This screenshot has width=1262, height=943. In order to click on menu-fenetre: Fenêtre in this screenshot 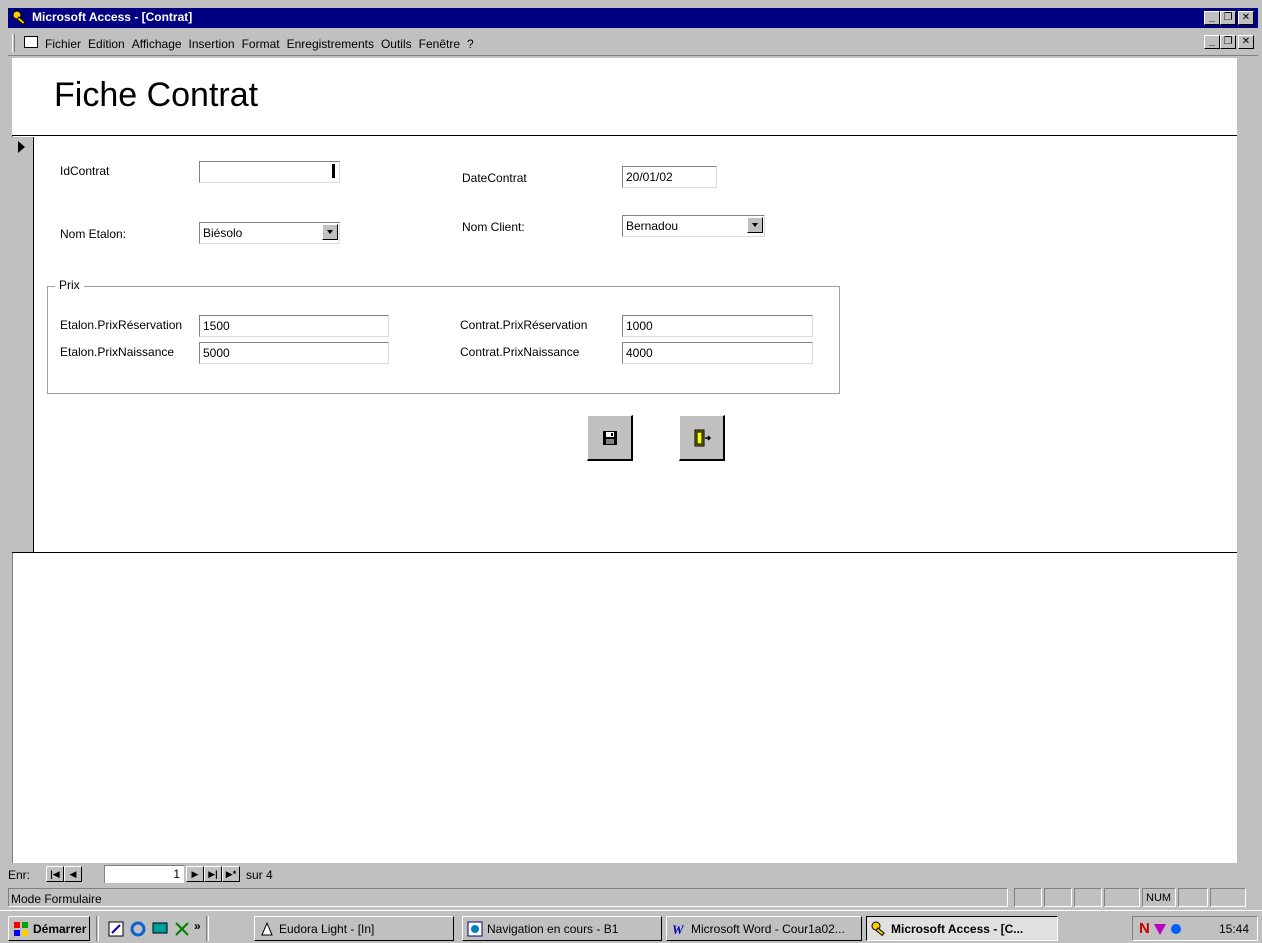, I will do `click(439, 44)`.